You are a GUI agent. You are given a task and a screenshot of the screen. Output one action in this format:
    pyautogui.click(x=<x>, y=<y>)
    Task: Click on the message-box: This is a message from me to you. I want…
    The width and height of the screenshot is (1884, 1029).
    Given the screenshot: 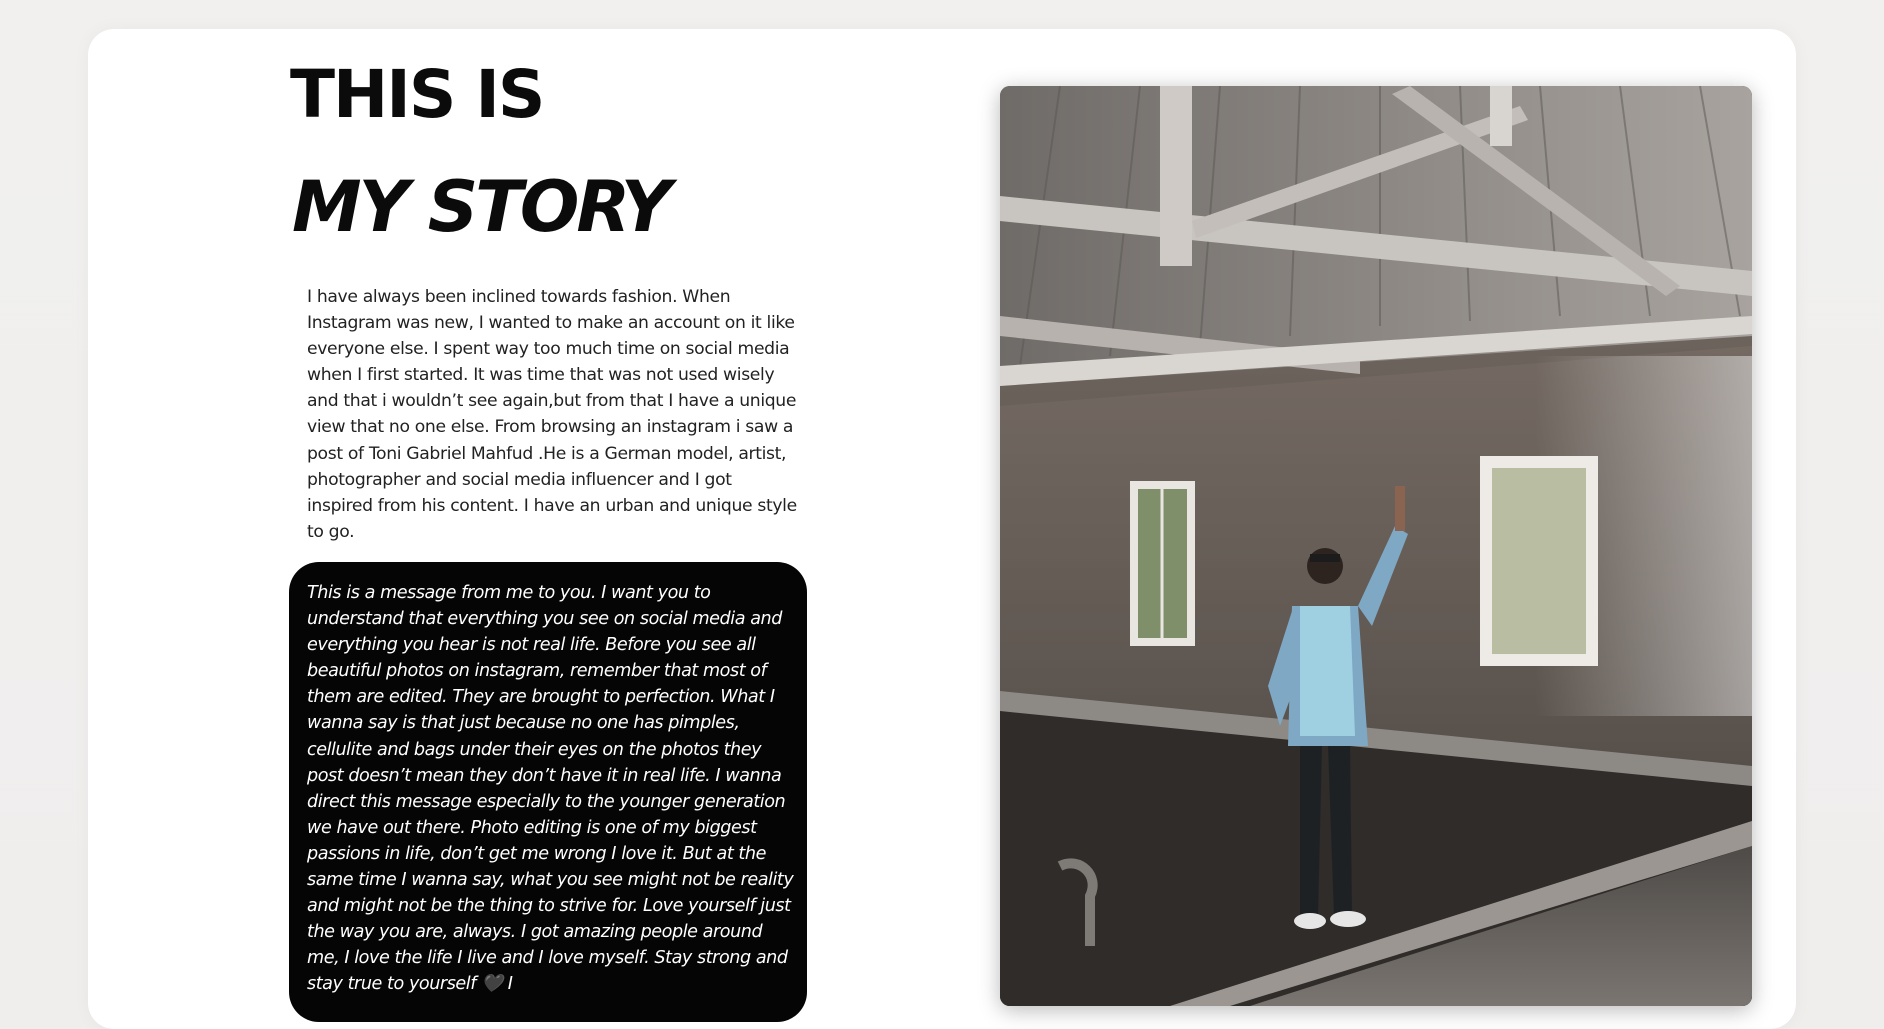 What is the action you would take?
    pyautogui.click(x=548, y=792)
    